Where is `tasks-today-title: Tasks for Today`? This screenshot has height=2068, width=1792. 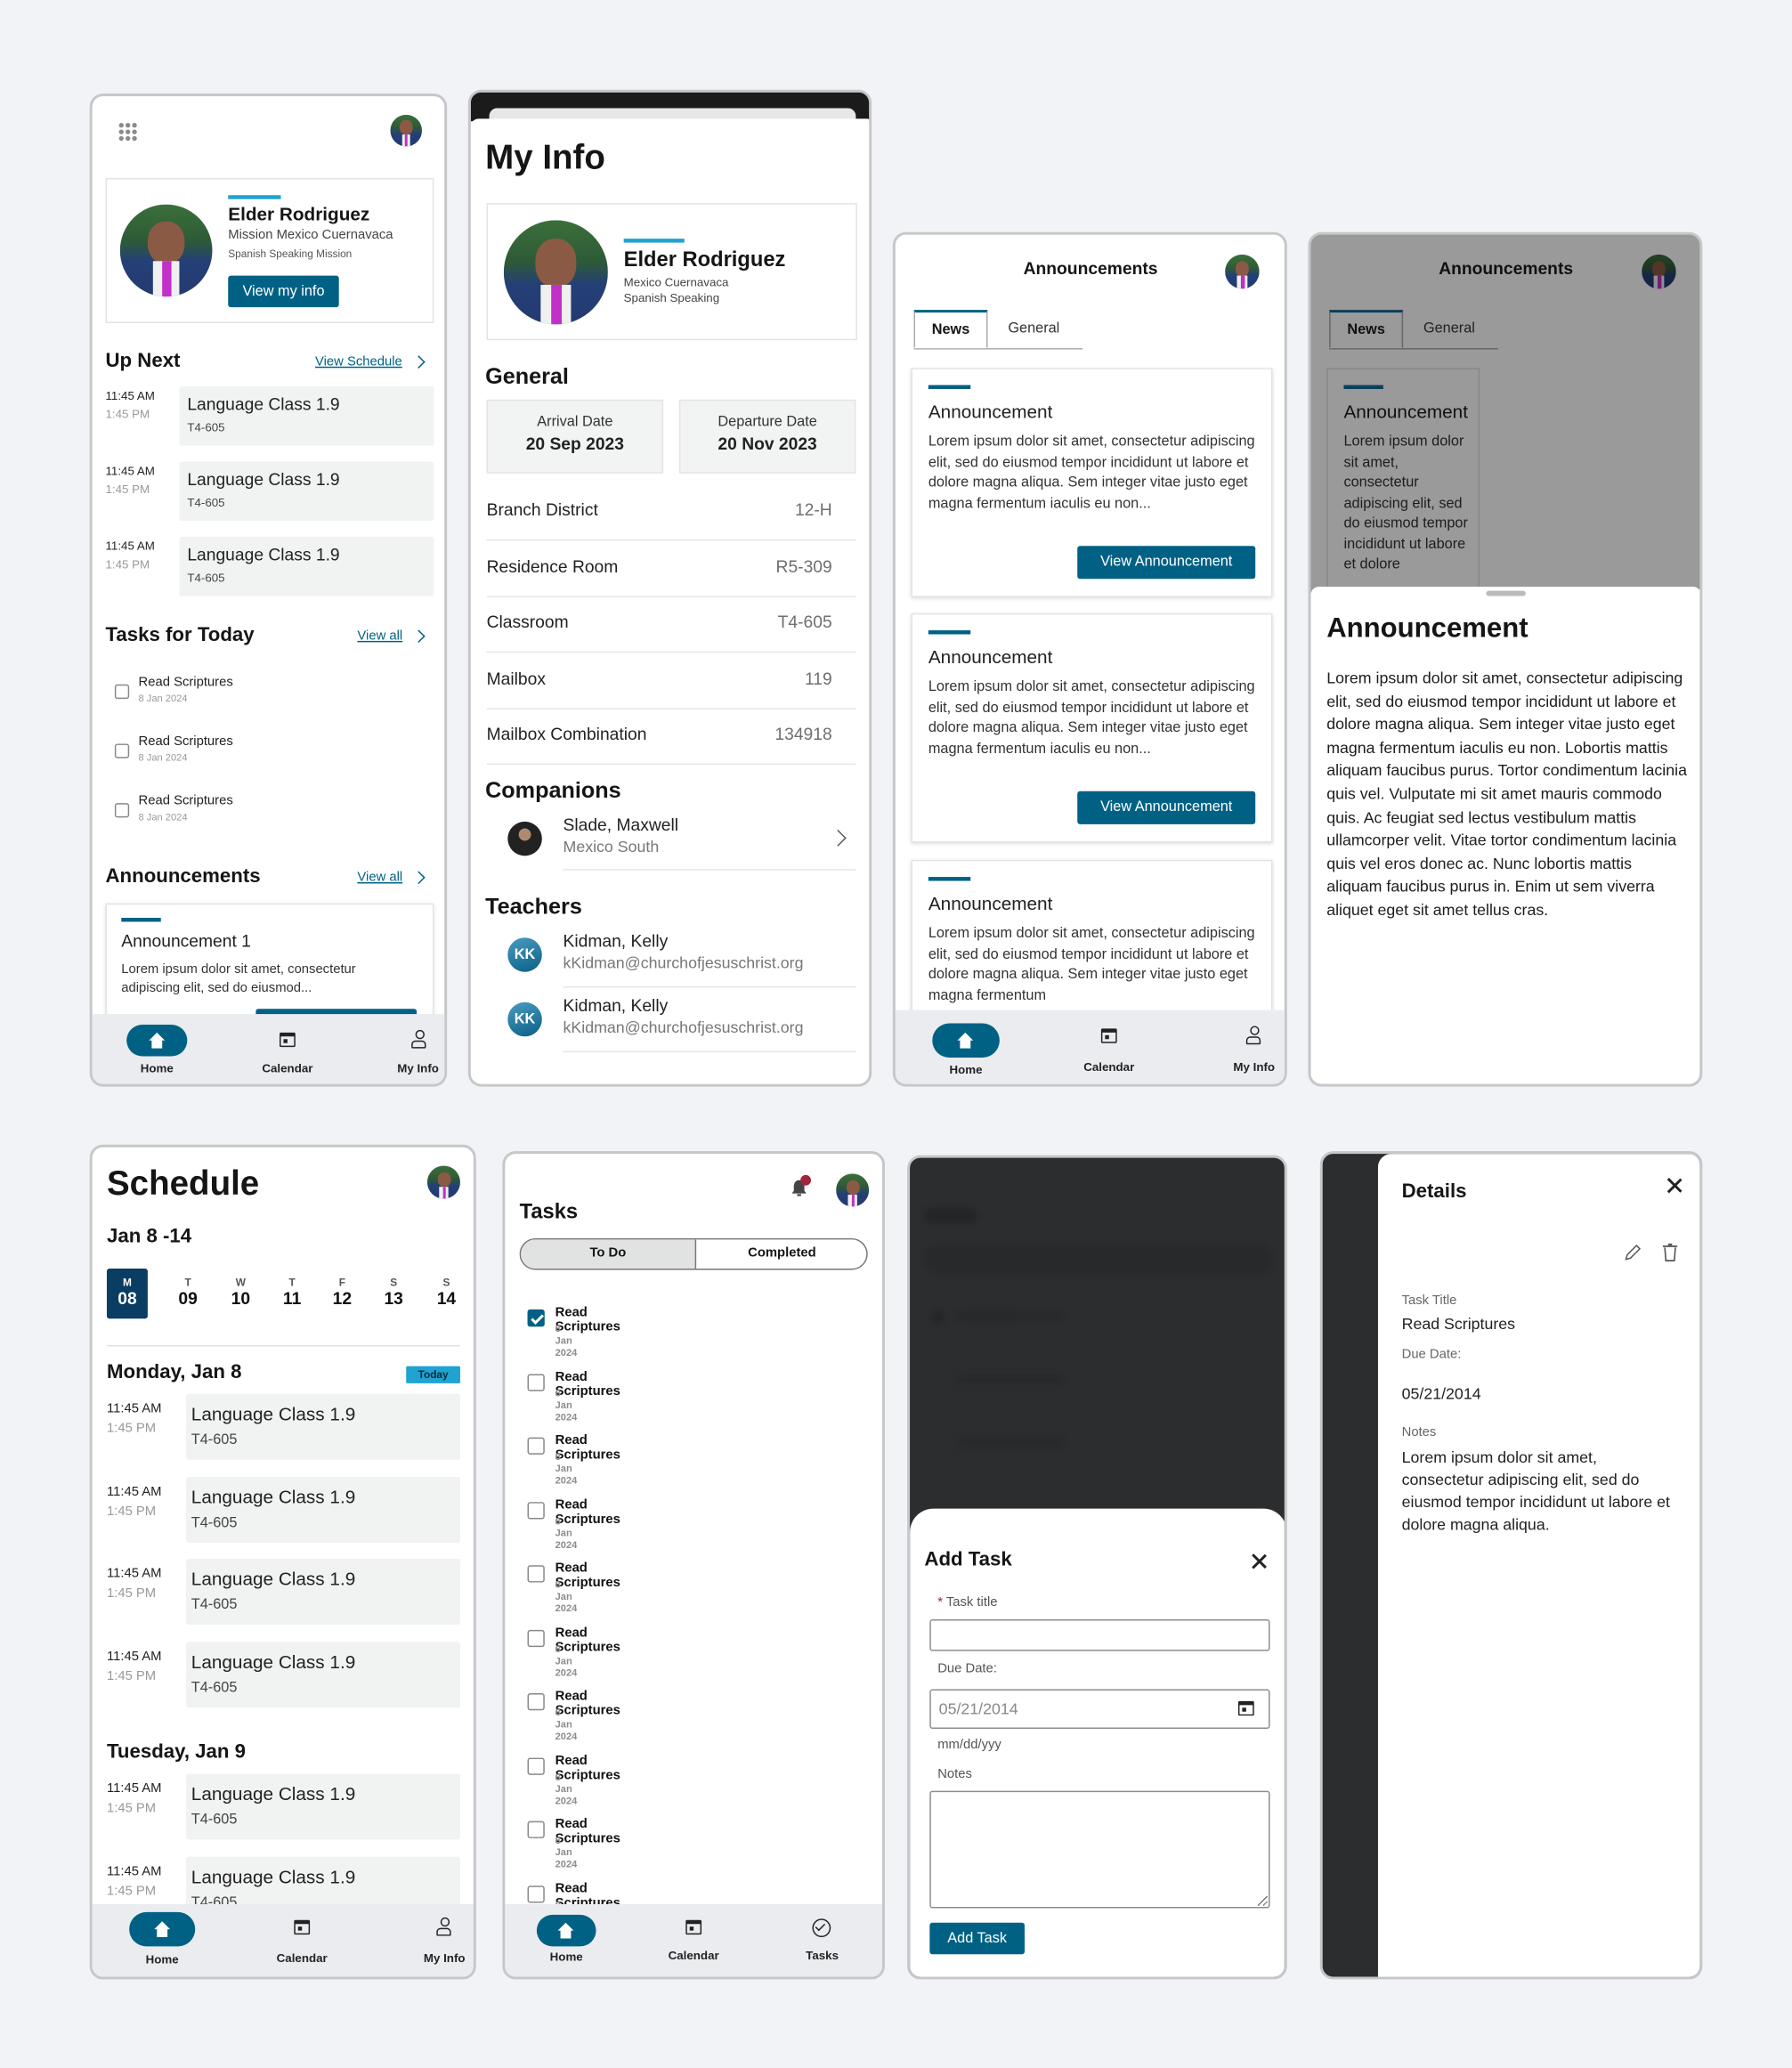 tasks-today-title: Tasks for Today is located at coordinates (180, 634).